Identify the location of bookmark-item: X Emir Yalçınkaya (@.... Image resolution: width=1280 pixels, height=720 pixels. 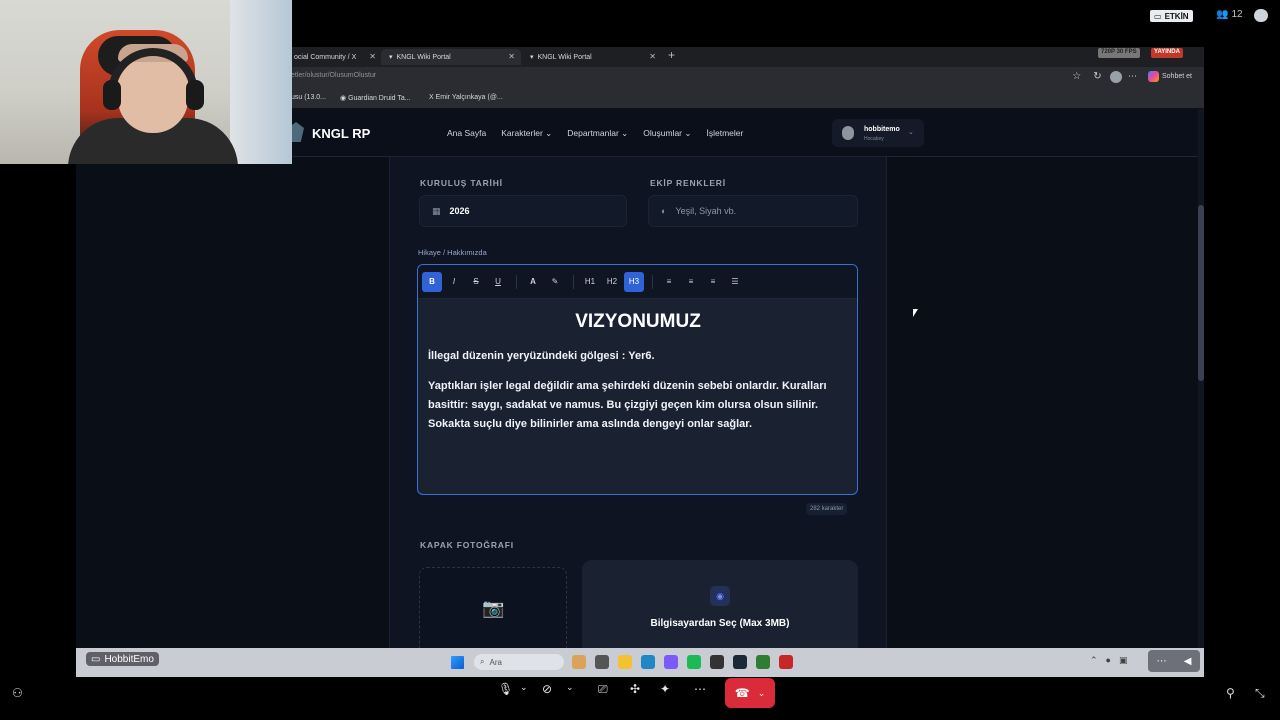
(466, 97).